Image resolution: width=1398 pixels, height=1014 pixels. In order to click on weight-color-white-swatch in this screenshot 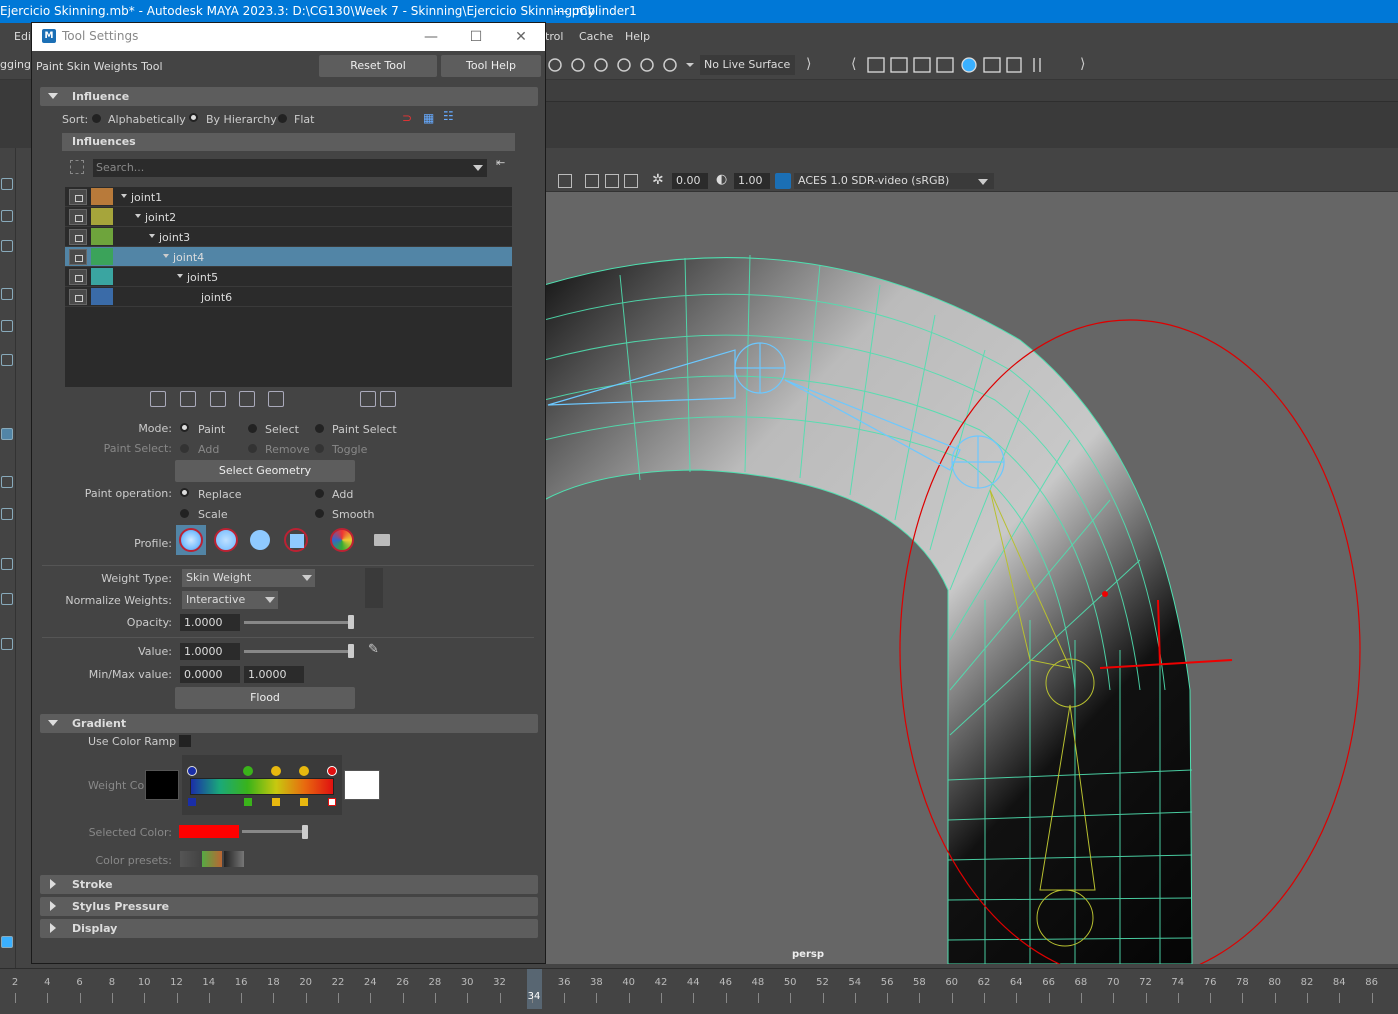, I will do `click(362, 785)`.